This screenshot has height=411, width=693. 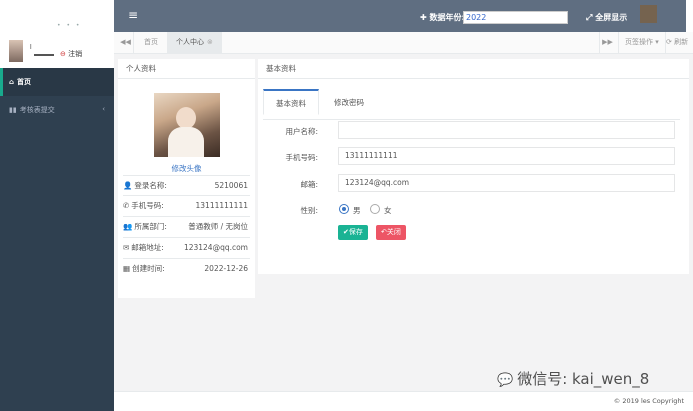 I want to click on refresh-icon: ⟳, so click(x=669, y=42).